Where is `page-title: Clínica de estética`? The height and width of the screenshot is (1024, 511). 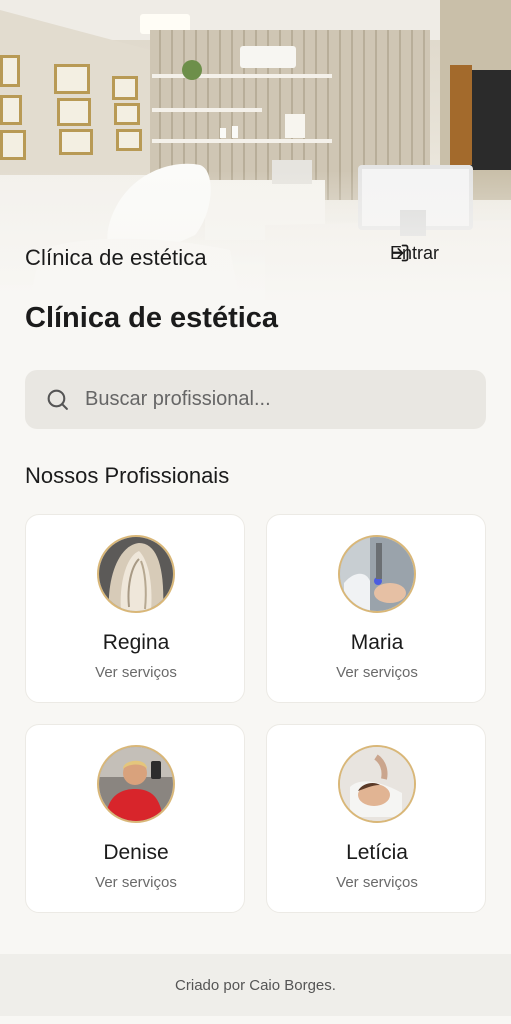
page-title: Clínica de estética is located at coordinates (152, 318).